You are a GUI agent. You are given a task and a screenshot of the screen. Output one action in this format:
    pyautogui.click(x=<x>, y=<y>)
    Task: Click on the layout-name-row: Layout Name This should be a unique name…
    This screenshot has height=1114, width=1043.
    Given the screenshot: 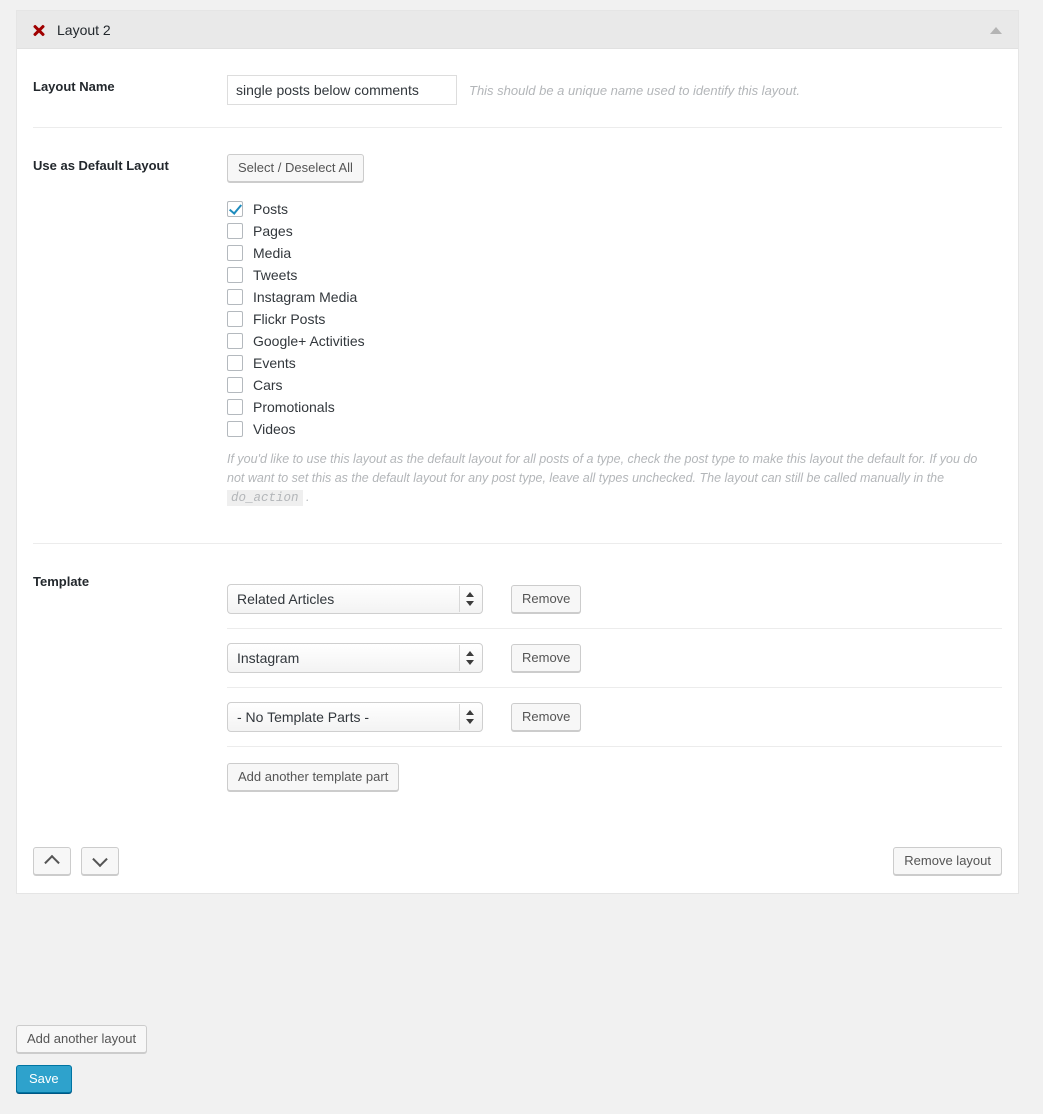 What is the action you would take?
    pyautogui.click(x=517, y=88)
    